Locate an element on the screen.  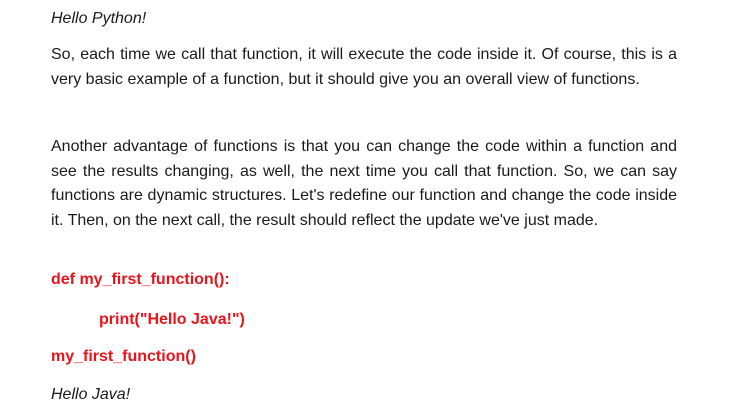
code-line-call: my_first_function() is located at coordinates (123, 356).